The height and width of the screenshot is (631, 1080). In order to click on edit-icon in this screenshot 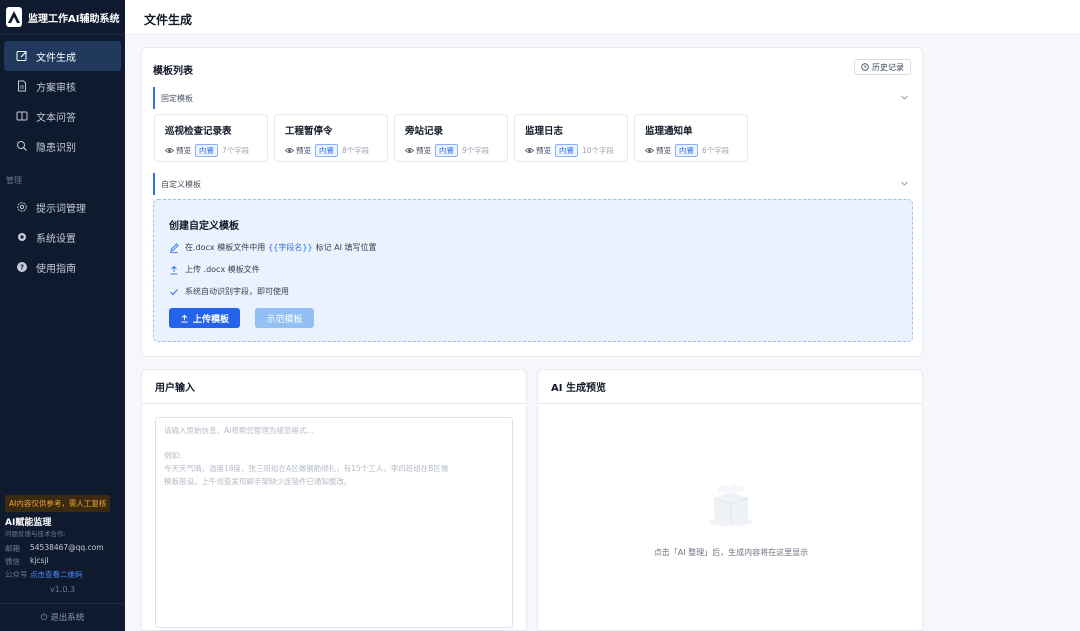, I will do `click(22, 56)`.